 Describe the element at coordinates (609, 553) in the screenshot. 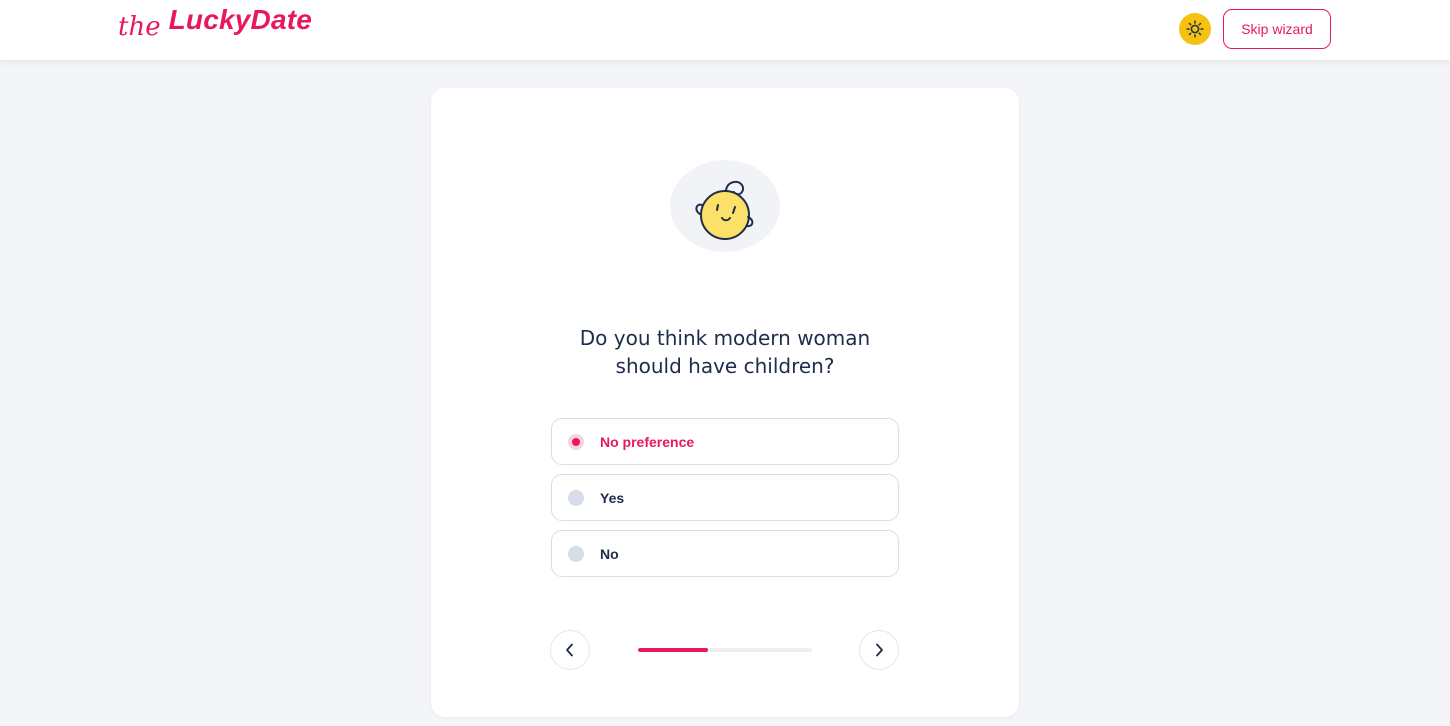

I see `option-label-no: No` at that location.